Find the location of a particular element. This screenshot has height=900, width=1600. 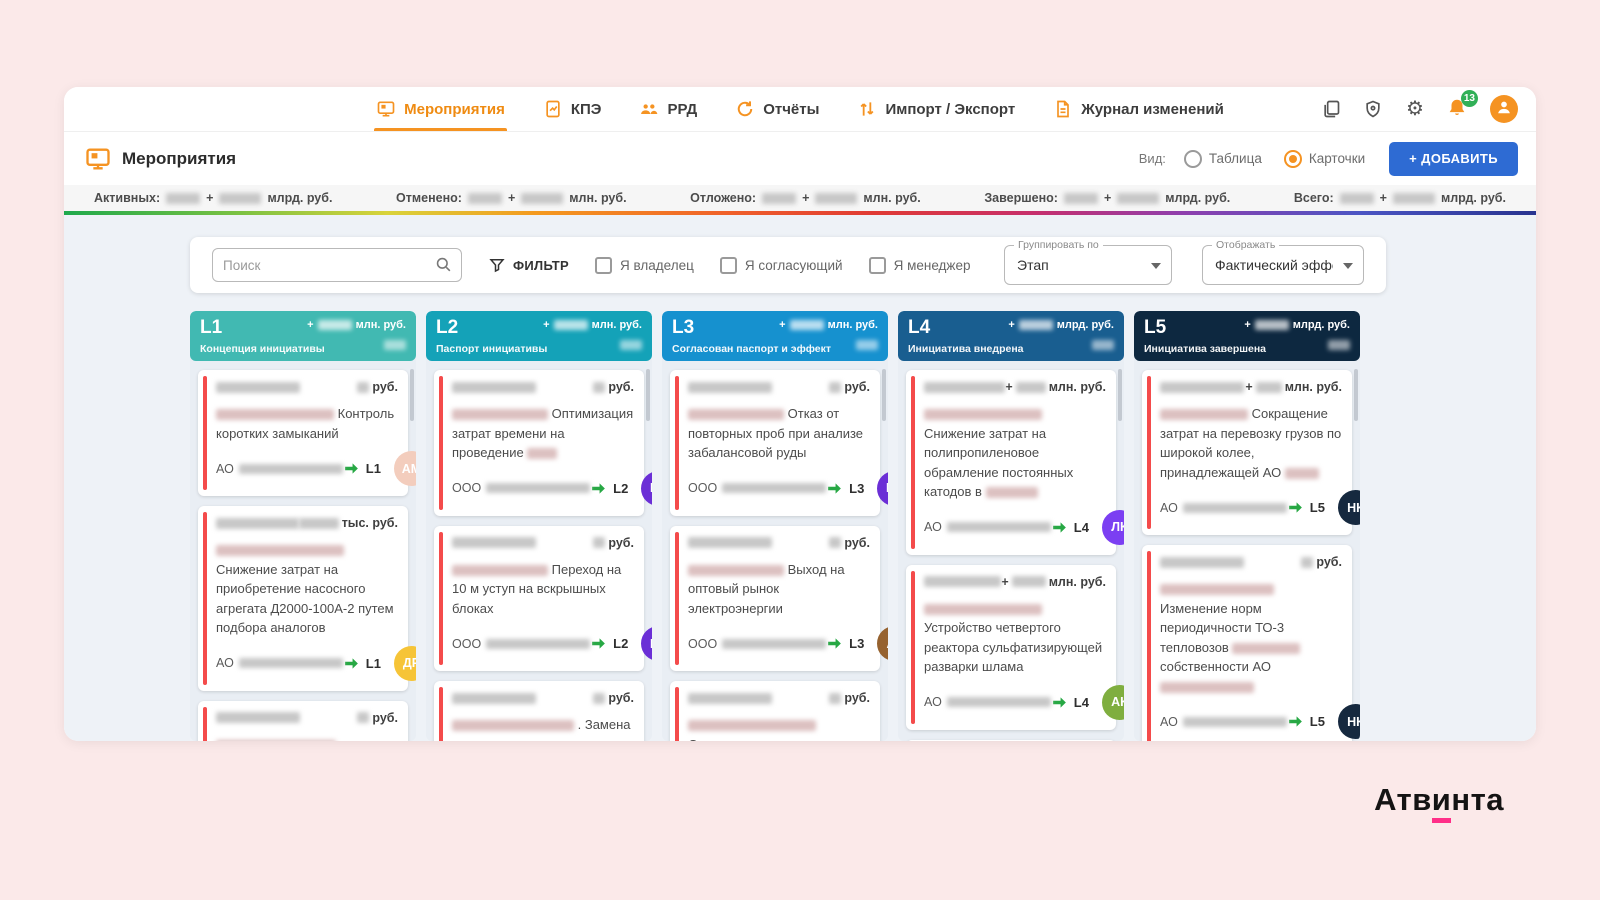

checkbox-label: Я менеджер is located at coordinates (932, 265).